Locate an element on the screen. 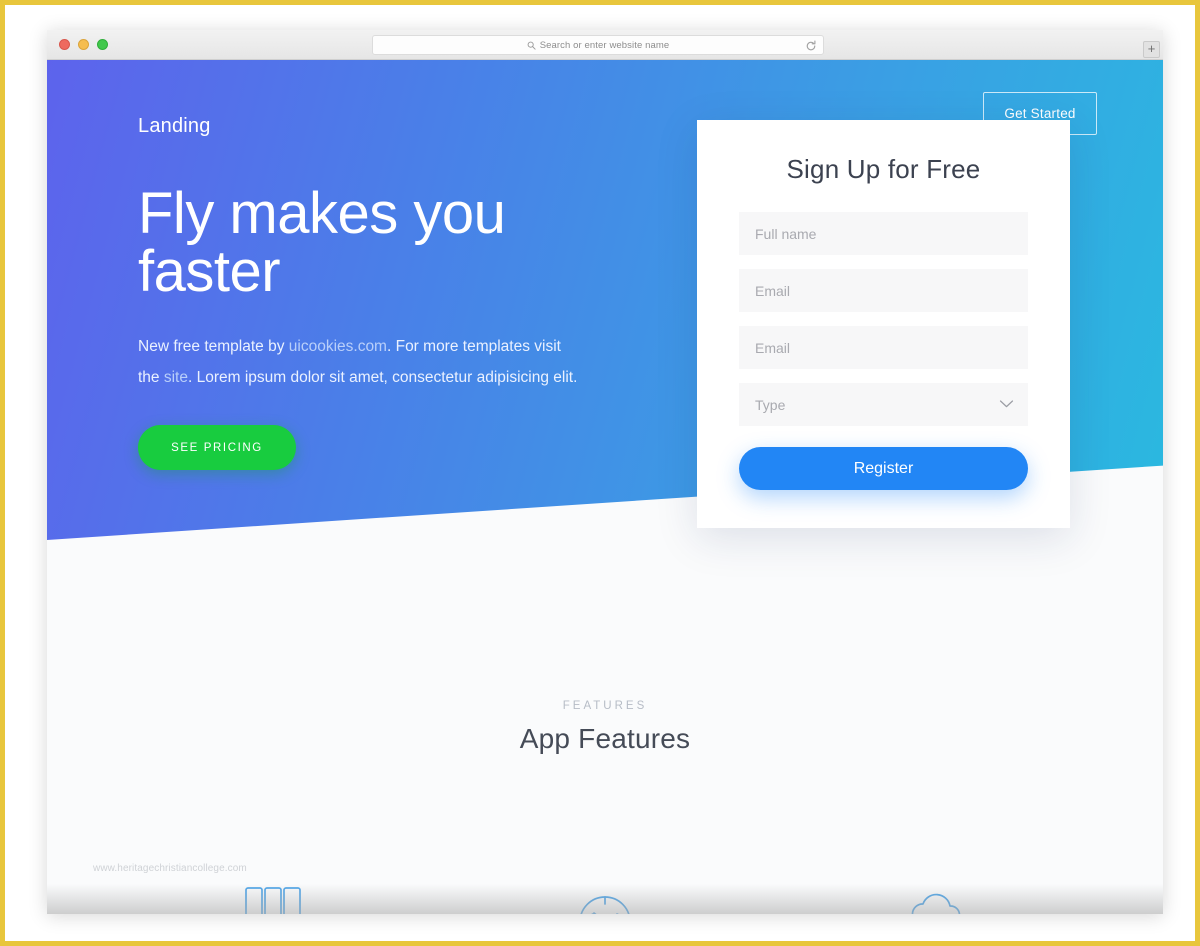 The height and width of the screenshot is (946, 1200). address-bar: Search or enter website name is located at coordinates (598, 45).